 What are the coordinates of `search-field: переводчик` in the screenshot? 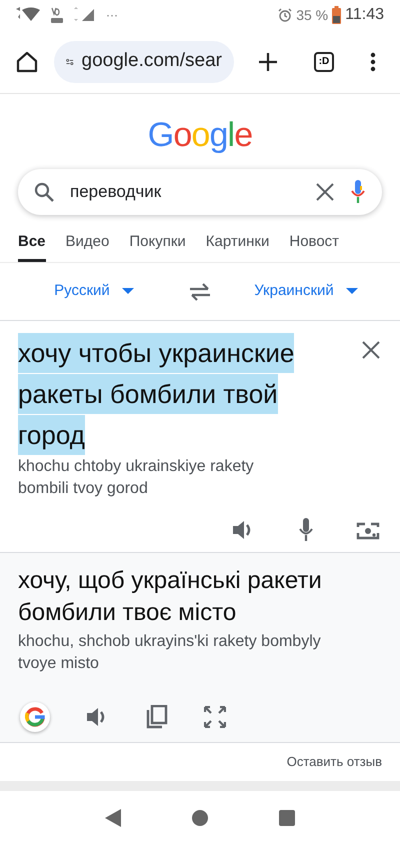 It's located at (200, 192).